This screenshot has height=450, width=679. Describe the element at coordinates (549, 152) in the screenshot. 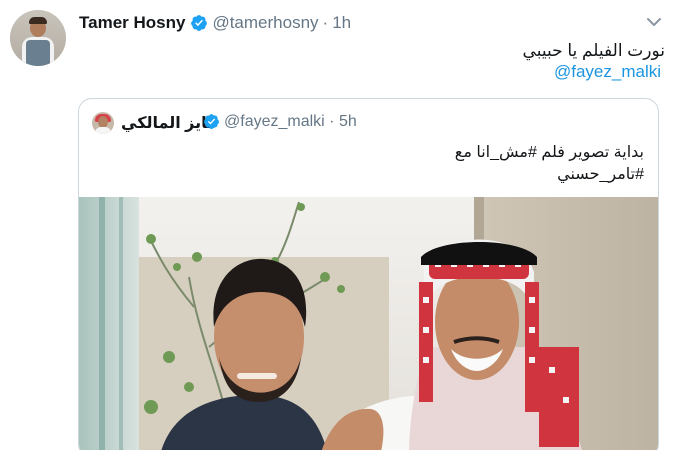

I see `quoted-text-line: بداية تصوير فلم #مش_انا مع` at that location.